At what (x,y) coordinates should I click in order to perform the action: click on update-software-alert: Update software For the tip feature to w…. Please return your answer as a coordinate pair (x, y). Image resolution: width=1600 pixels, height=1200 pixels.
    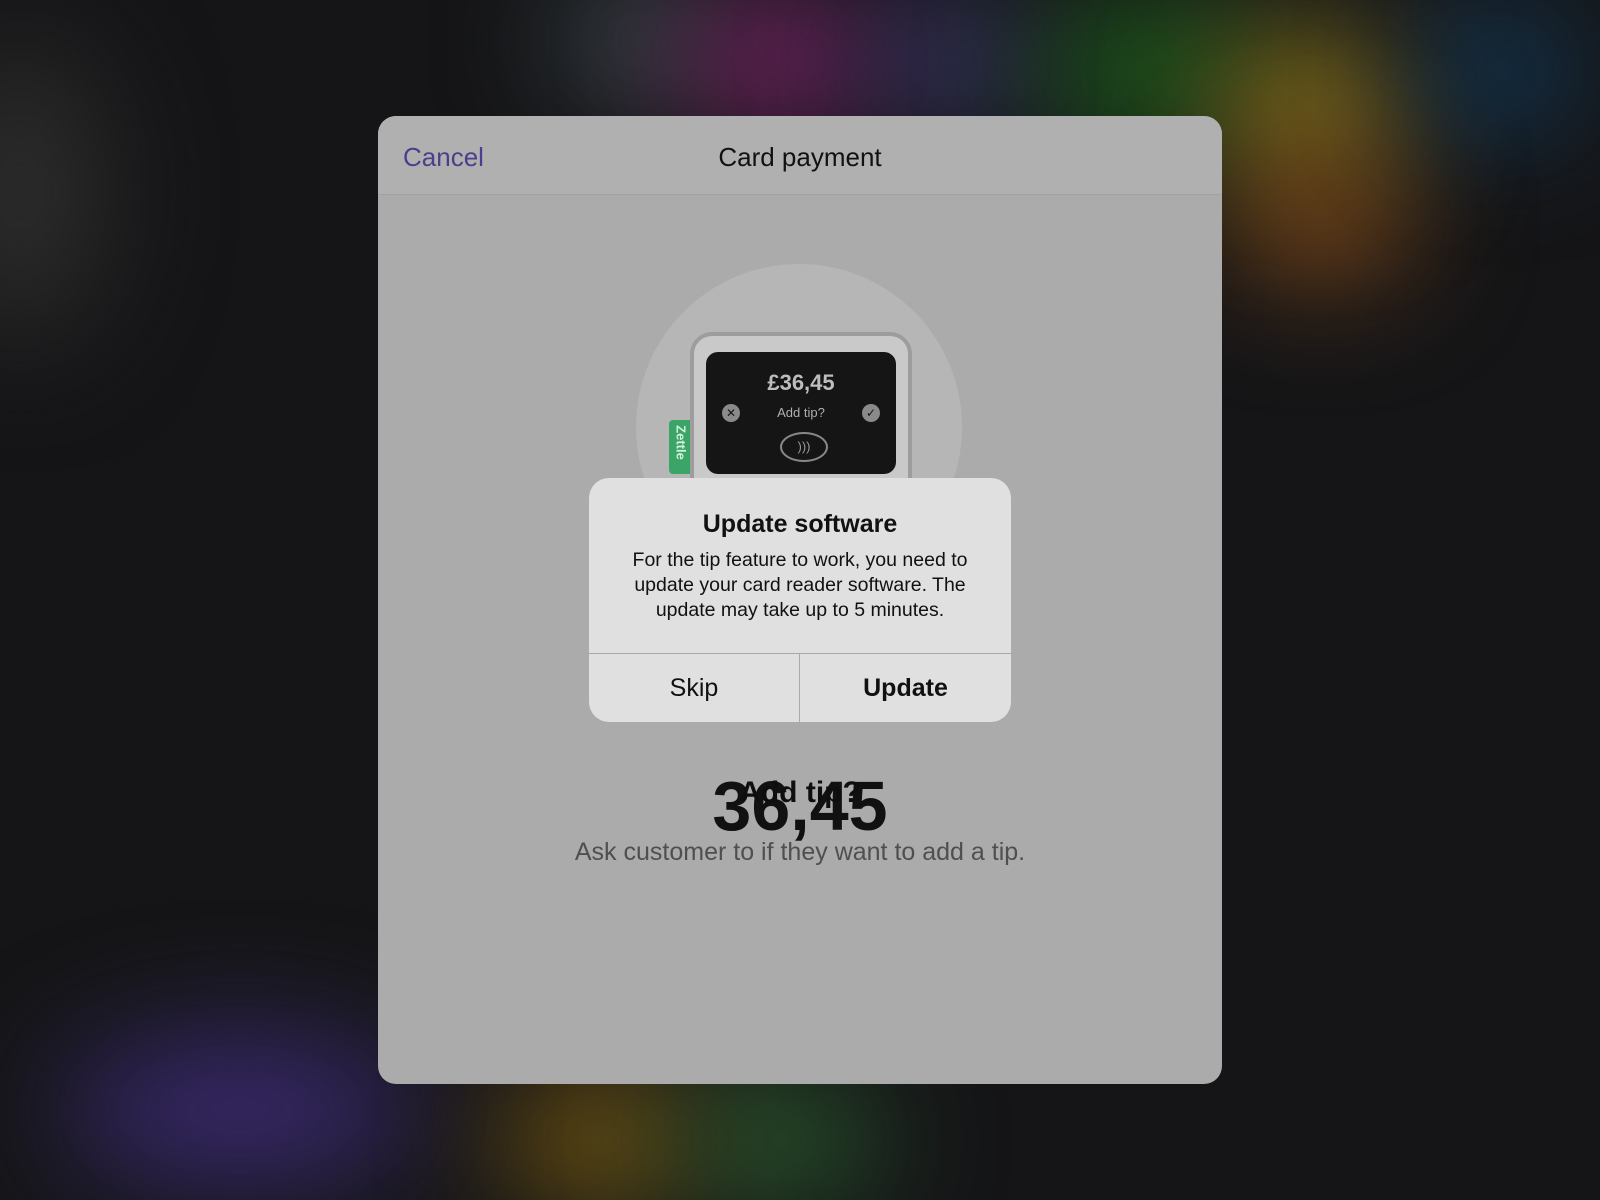
    Looking at the image, I should click on (800, 600).